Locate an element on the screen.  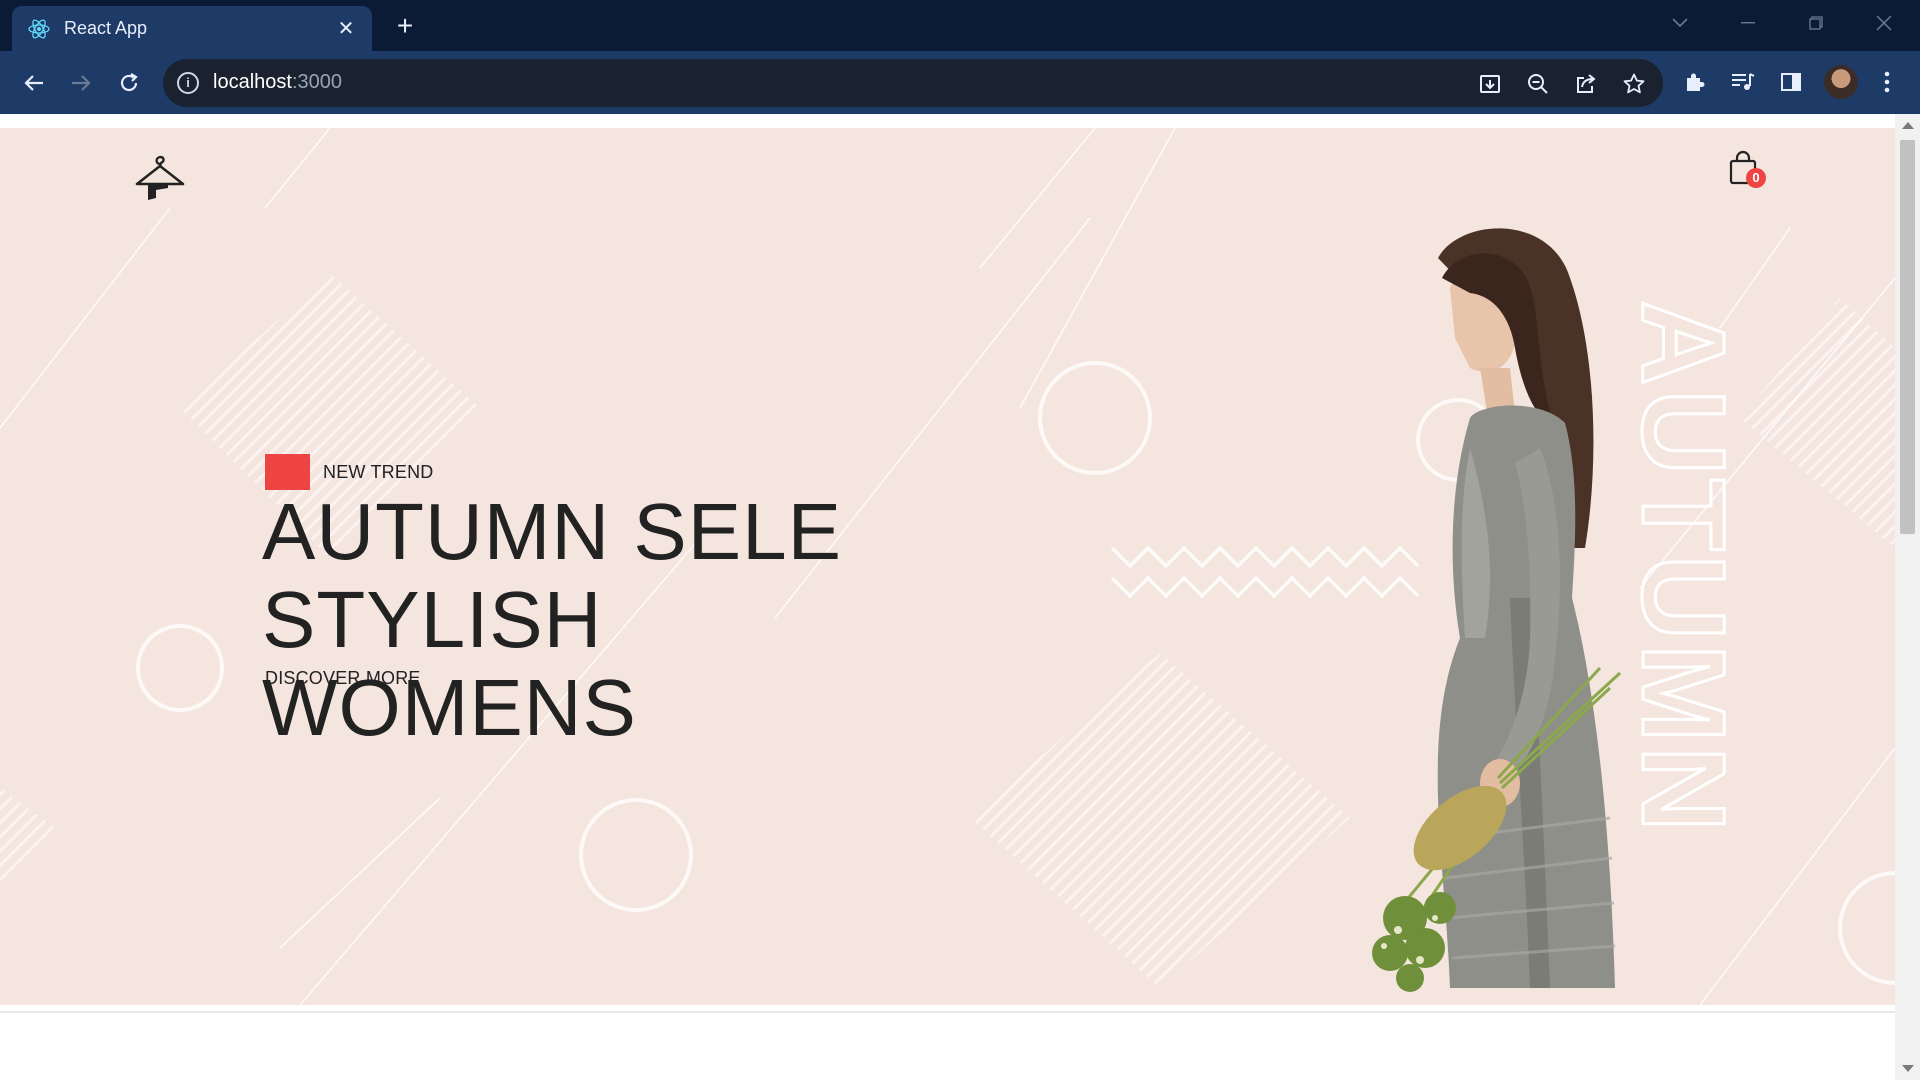
trend-label: NEW TREND is located at coordinates (378, 472).